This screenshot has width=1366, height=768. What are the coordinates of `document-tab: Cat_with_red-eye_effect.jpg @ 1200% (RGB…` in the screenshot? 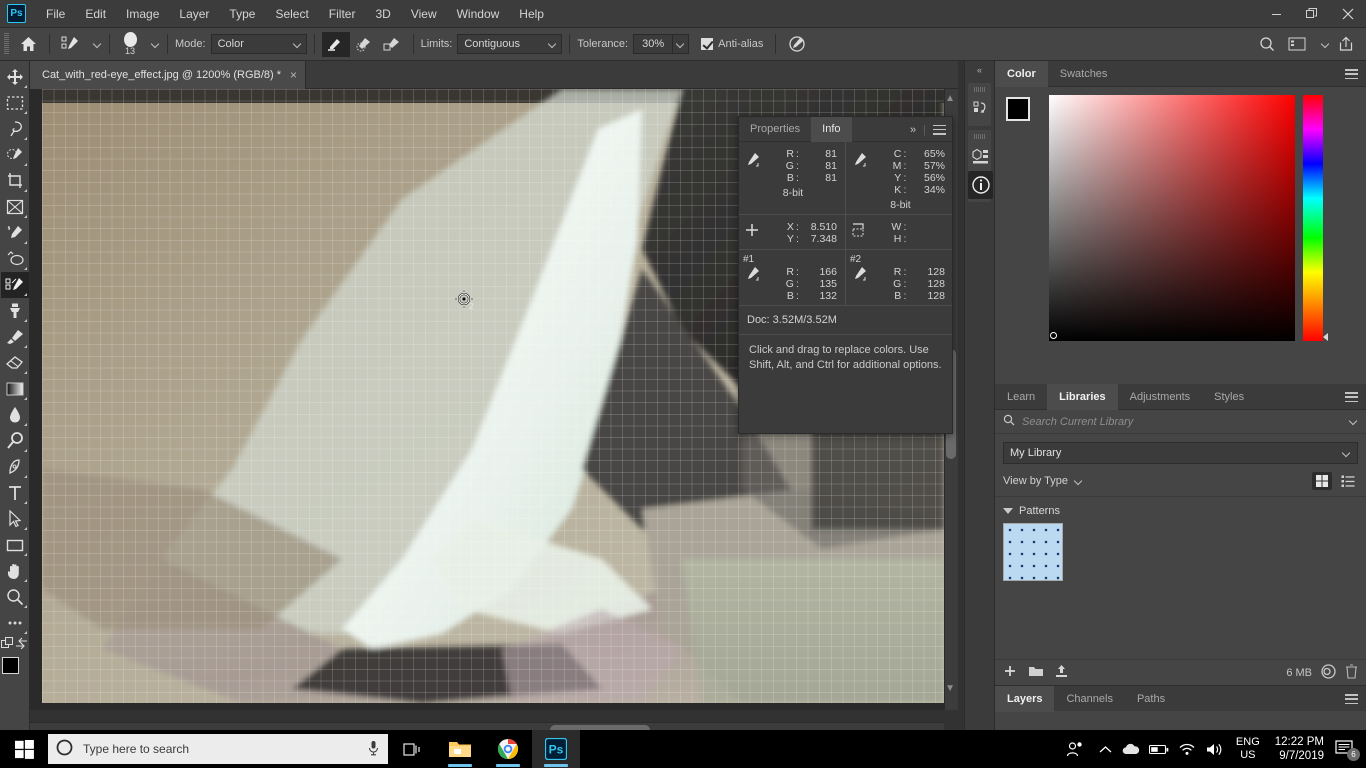 It's located at (168, 75).